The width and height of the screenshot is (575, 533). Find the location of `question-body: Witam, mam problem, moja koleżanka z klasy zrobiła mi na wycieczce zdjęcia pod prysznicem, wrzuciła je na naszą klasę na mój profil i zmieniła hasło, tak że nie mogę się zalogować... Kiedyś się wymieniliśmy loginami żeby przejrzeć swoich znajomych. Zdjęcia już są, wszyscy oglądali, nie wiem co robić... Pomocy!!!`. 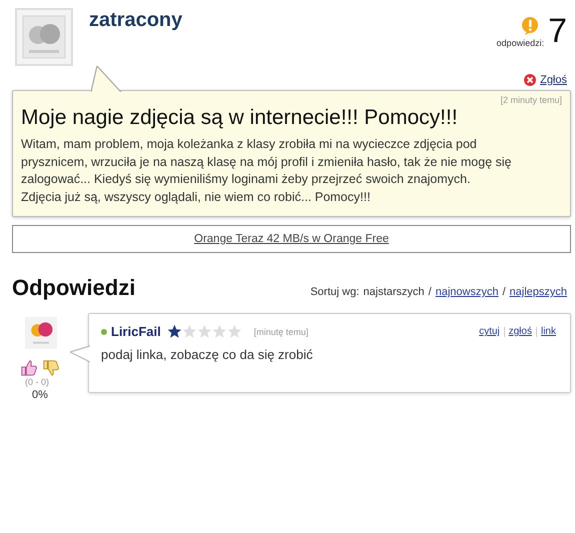

question-body: Witam, mam problem, moja koleżanka z klasy zrobiła mi na wycieczce zdjęcia pod prysznicem, wrzuciła je na naszą klasę na mój profil i zmieniła hasło, tak że nie mogę się zalogować... Kiedyś się wymieniliśmy loginami żeby przejrzeć swoich znajomych. Zdjęcia już są, wszyscy oglądali, nie wiem co robić... Pomocy!!! is located at coordinates (266, 171).